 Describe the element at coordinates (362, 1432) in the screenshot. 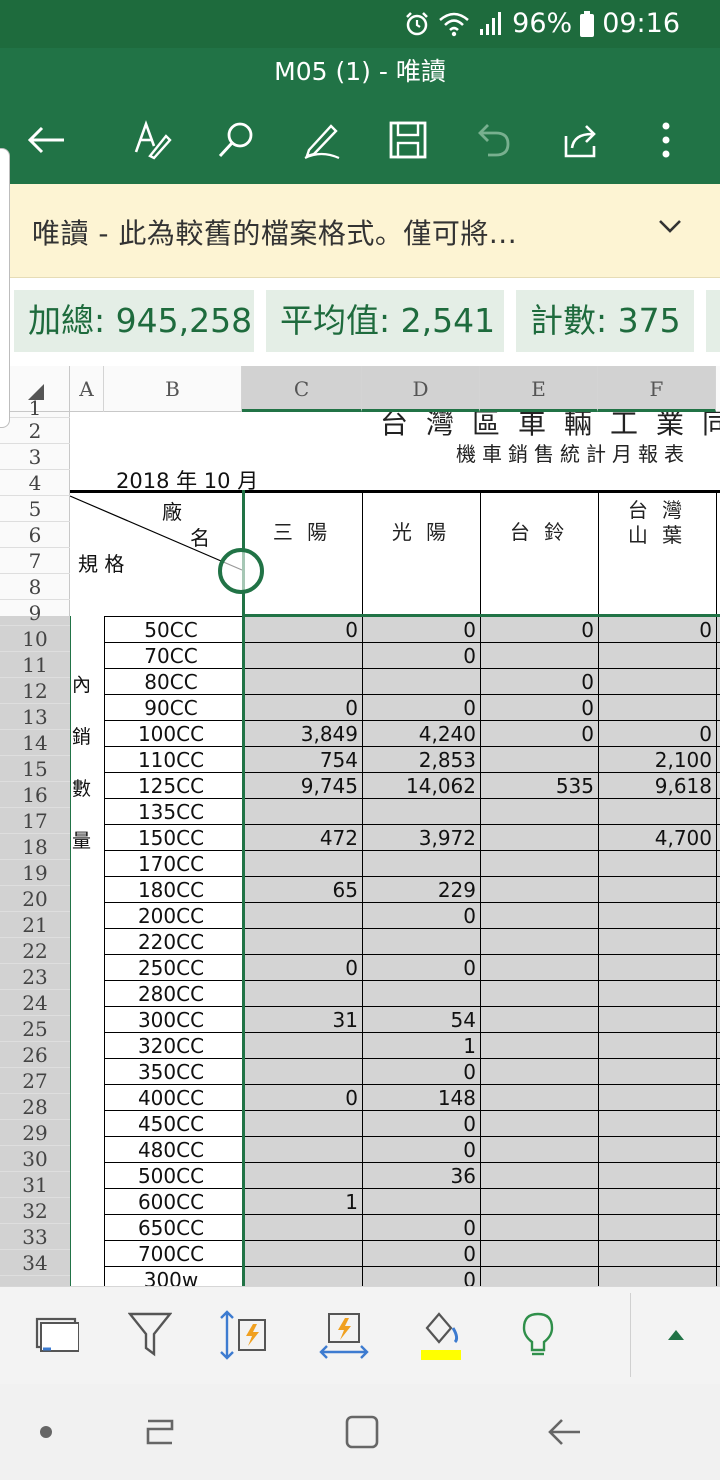

I see `nav-home-icon` at that location.